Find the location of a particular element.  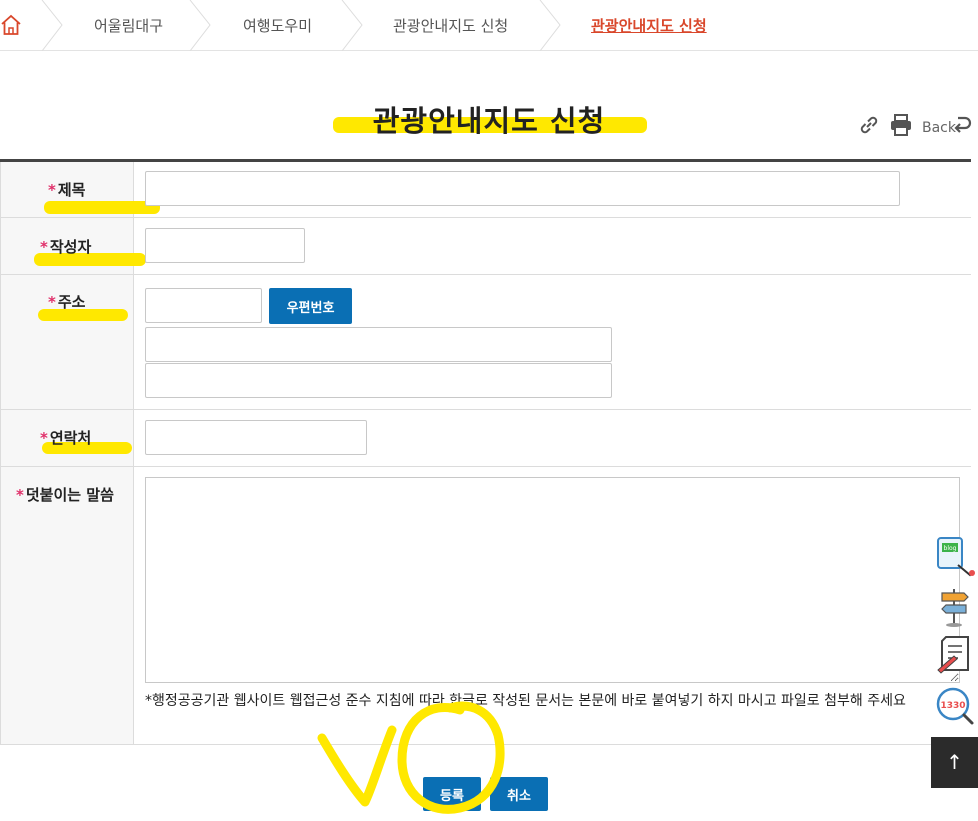

call-number-text: 1330 is located at coordinates (952, 706).